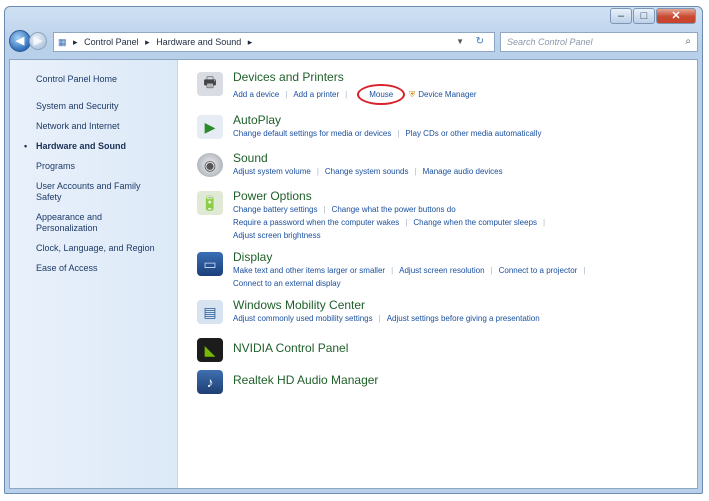  Describe the element at coordinates (93, 79) in the screenshot. I see `sidebar-item-control-panel-home: Control Panel Home` at that location.